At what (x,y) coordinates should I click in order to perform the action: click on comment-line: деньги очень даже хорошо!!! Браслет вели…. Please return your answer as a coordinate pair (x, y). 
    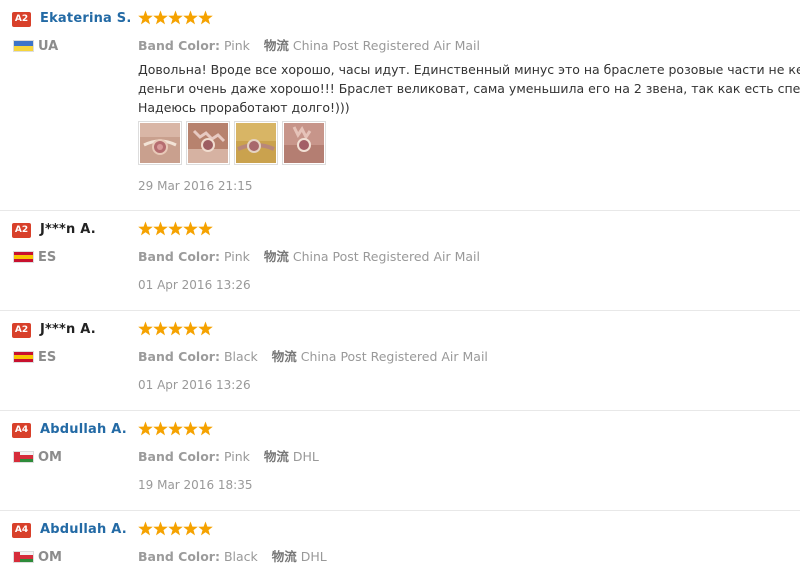
    Looking at the image, I should click on (469, 88).